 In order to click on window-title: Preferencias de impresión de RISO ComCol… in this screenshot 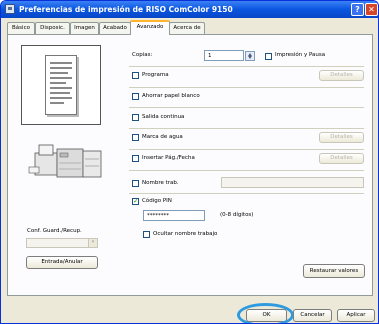, I will do `click(126, 9)`.